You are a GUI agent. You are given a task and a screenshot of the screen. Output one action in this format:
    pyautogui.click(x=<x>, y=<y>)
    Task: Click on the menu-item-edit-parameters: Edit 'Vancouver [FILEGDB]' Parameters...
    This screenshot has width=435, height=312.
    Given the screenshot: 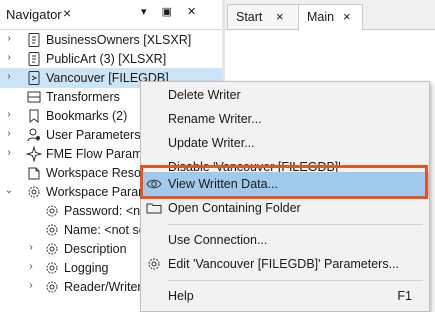 What is the action you would take?
    pyautogui.click(x=285, y=264)
    